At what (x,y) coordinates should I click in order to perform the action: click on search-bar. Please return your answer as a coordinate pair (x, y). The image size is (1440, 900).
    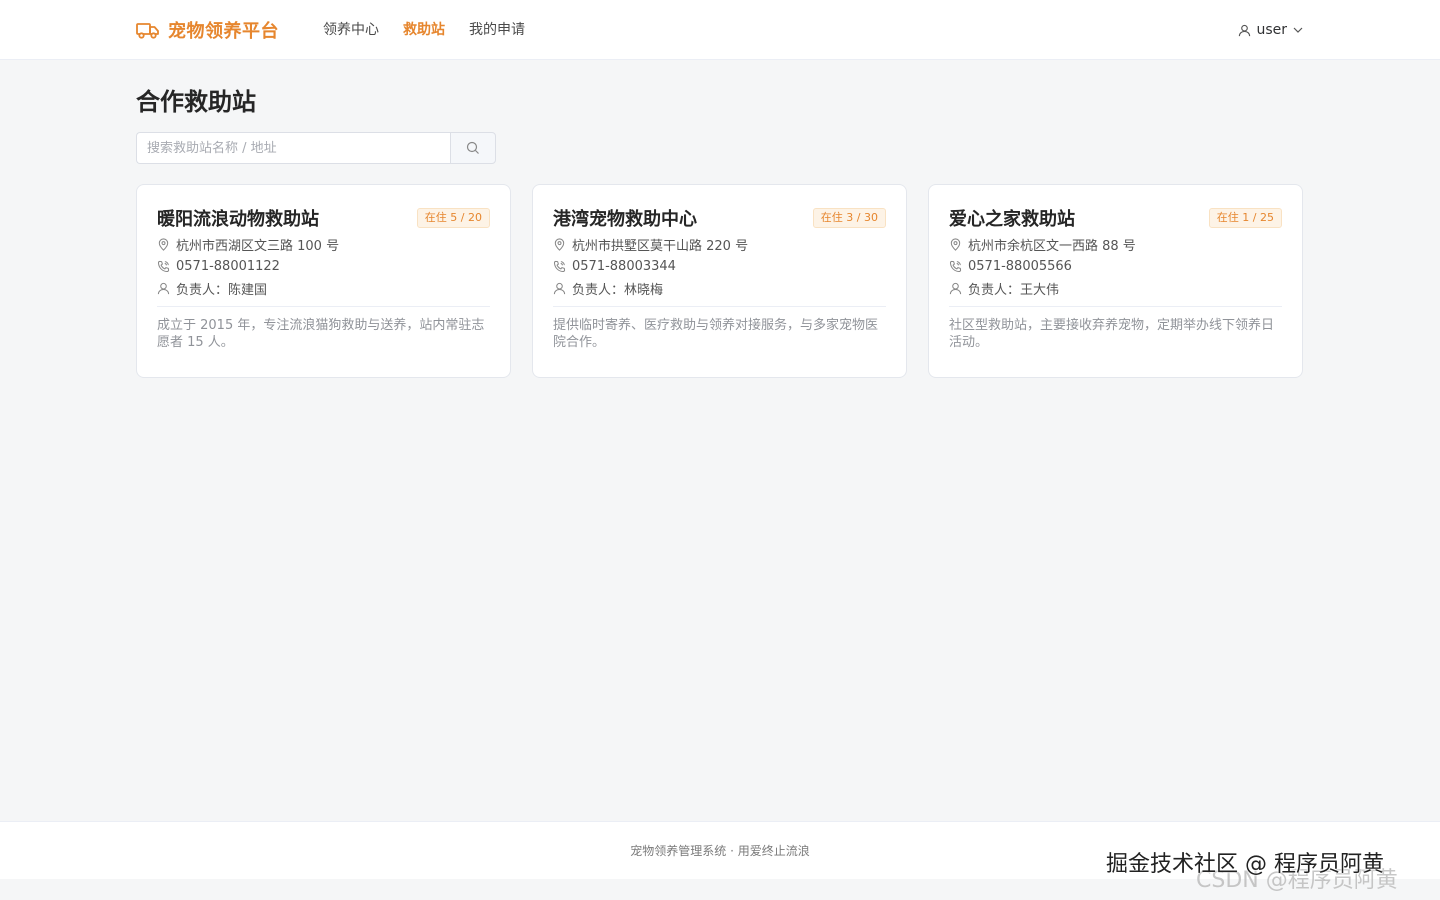
    Looking at the image, I should click on (316, 148).